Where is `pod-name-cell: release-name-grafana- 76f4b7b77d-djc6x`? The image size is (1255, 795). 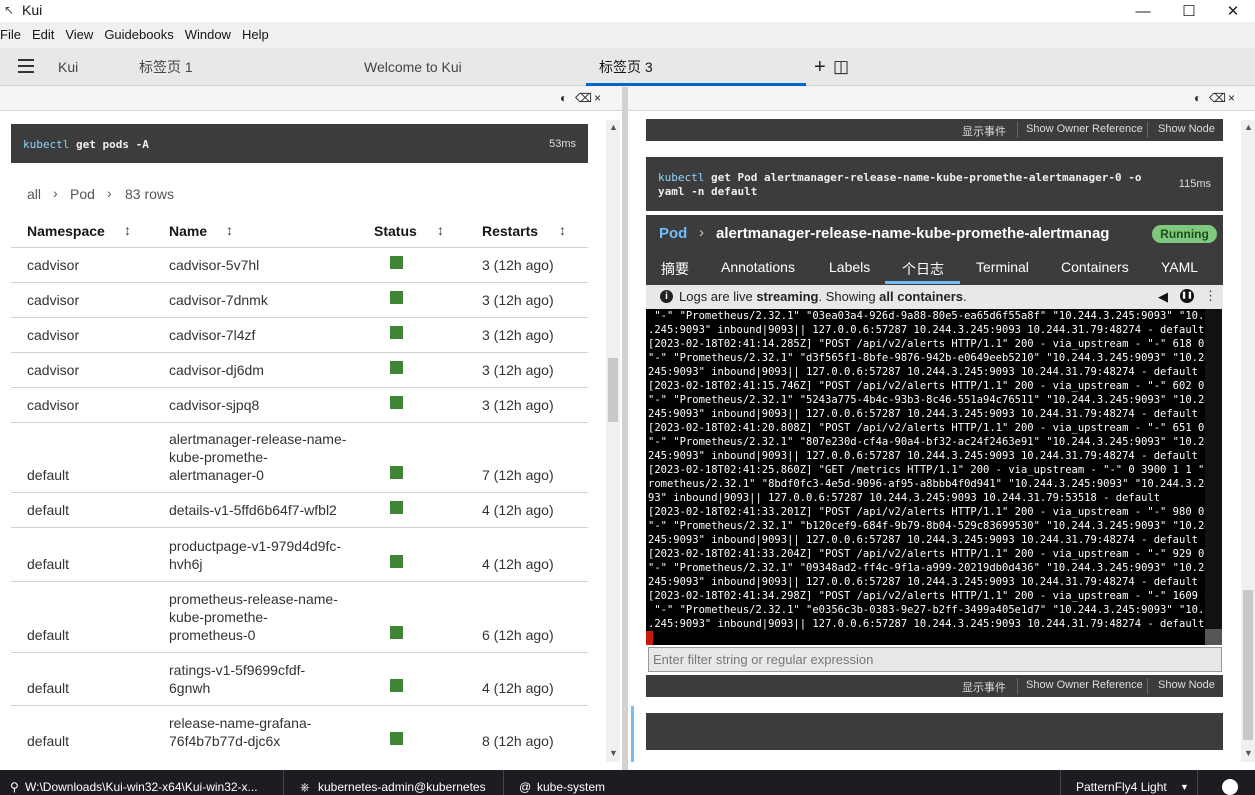 pod-name-cell: release-name-grafana- 76f4b7b77d-djc6x is located at coordinates (240, 732).